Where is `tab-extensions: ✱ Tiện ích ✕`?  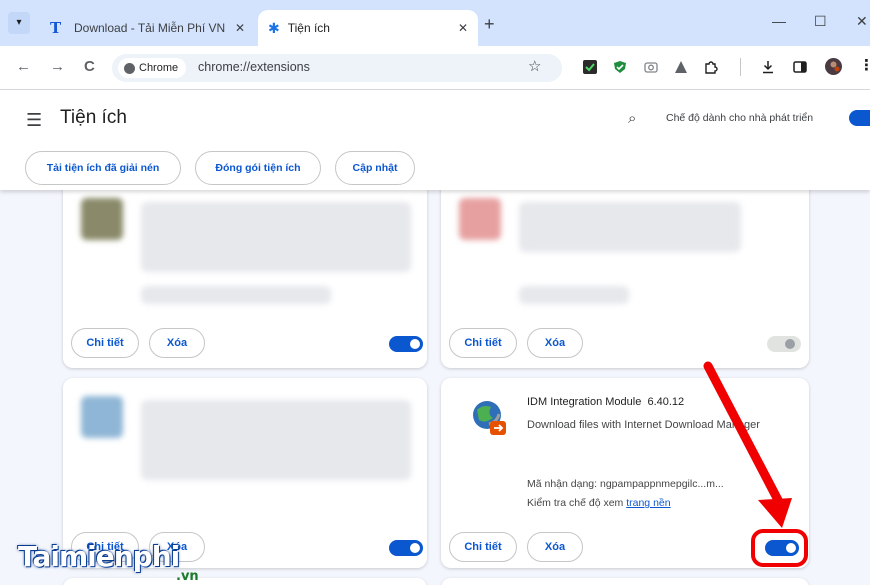
tab-extensions: ✱ Tiện ích ✕ is located at coordinates (368, 28).